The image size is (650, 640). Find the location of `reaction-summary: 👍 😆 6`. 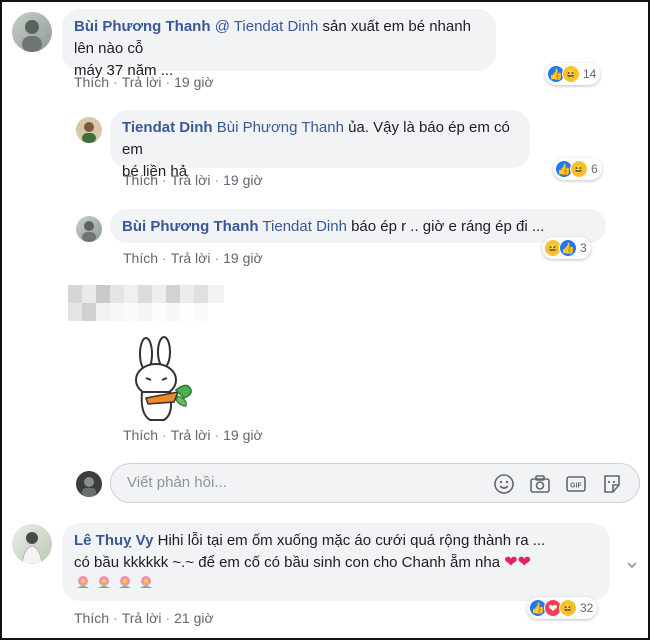

reaction-summary: 👍 😆 6 is located at coordinates (577, 169).